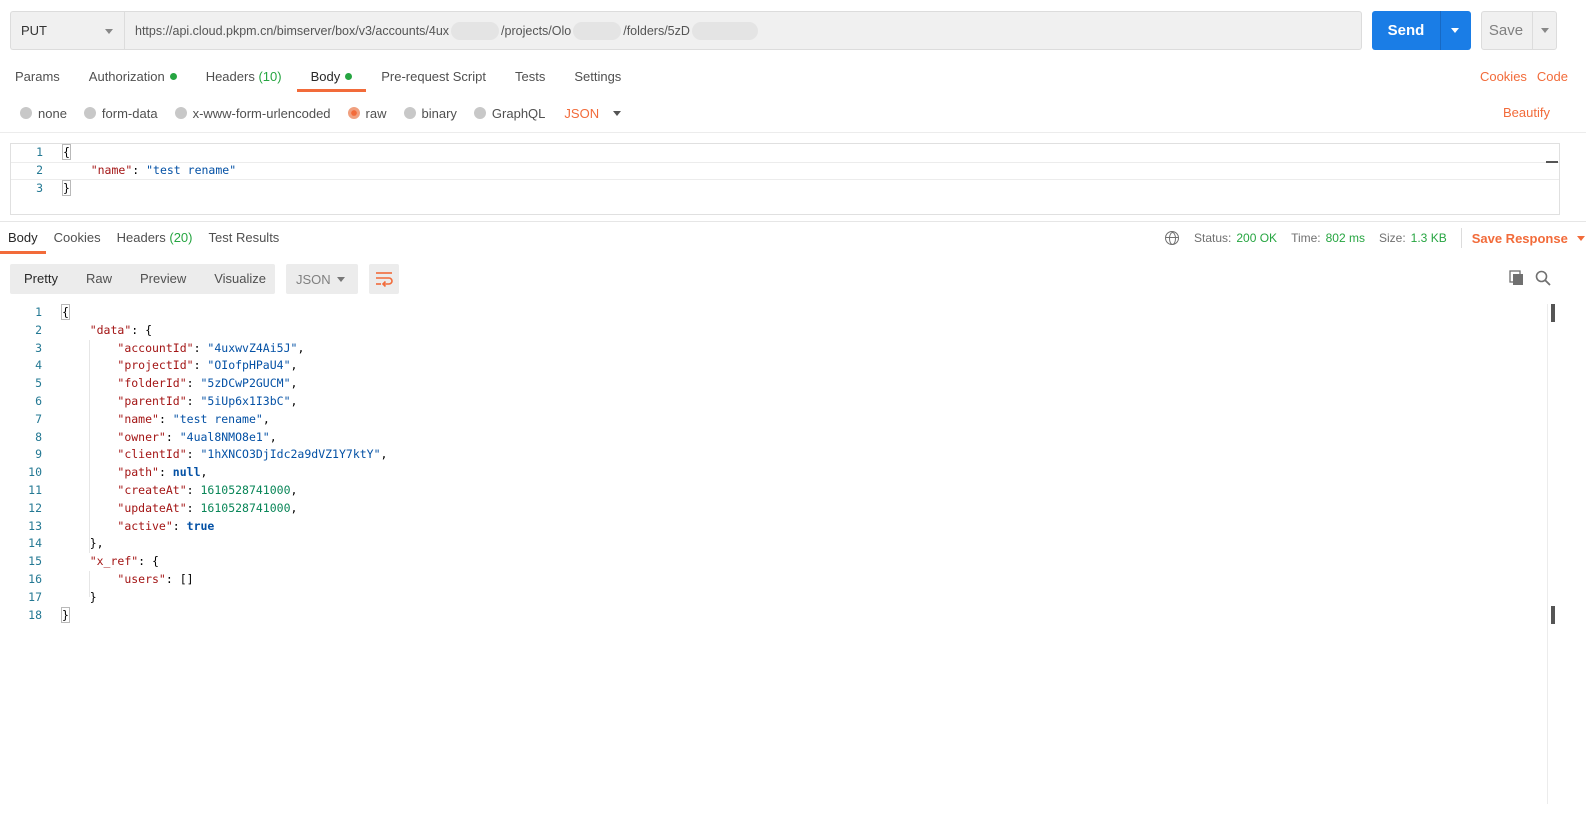  What do you see at coordinates (35, 561) in the screenshot?
I see `line-number: 15` at bounding box center [35, 561].